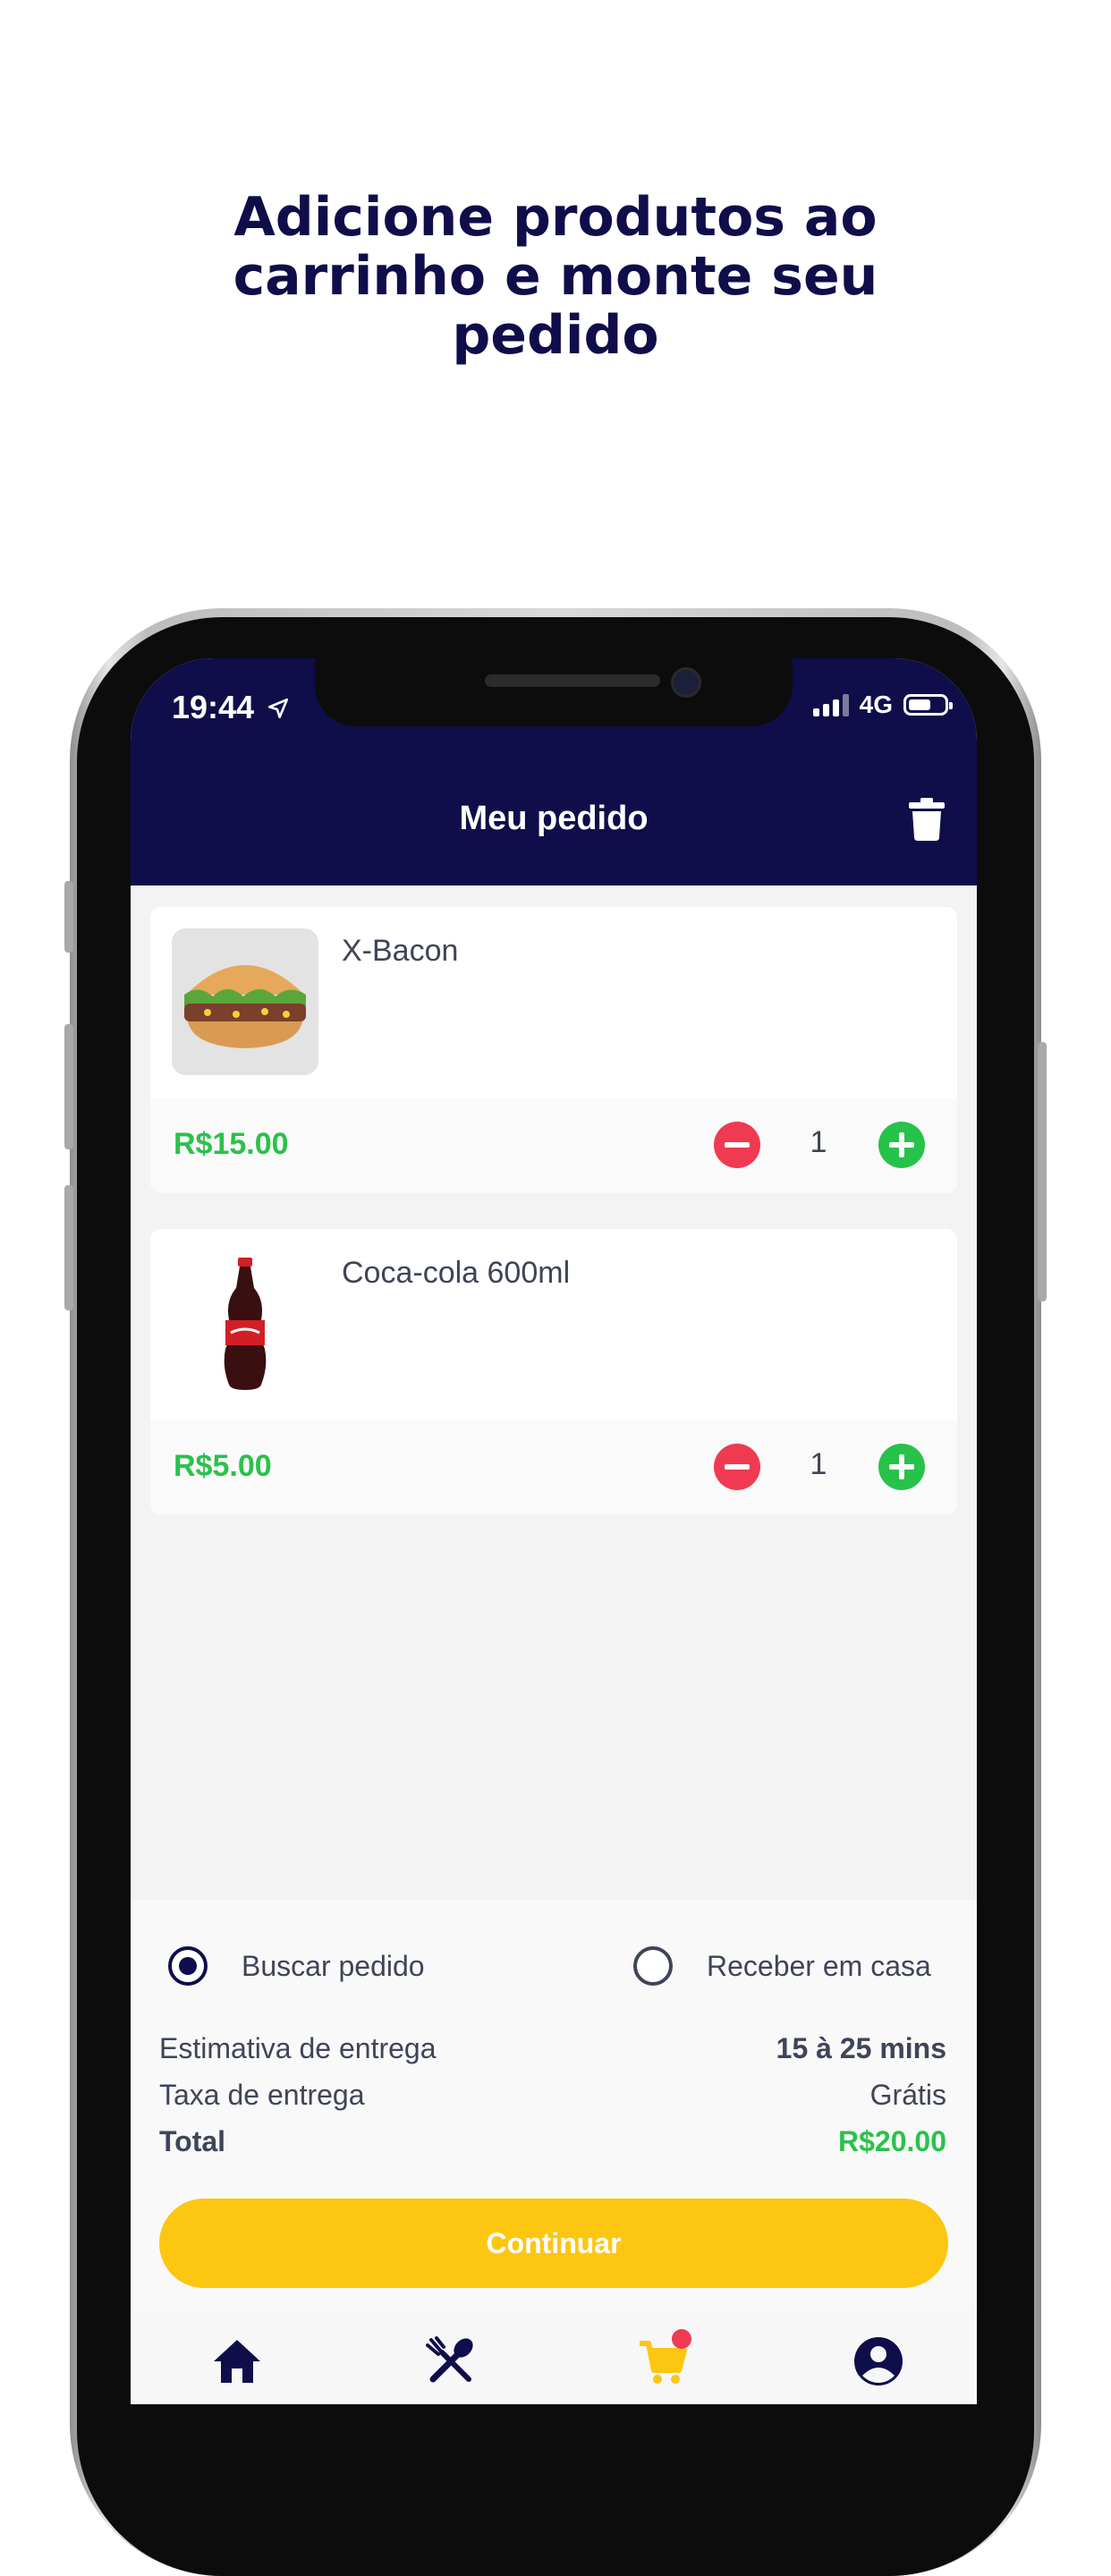 Image resolution: width=1111 pixels, height=2576 pixels. I want to click on total-value: R$20.00, so click(892, 2141).